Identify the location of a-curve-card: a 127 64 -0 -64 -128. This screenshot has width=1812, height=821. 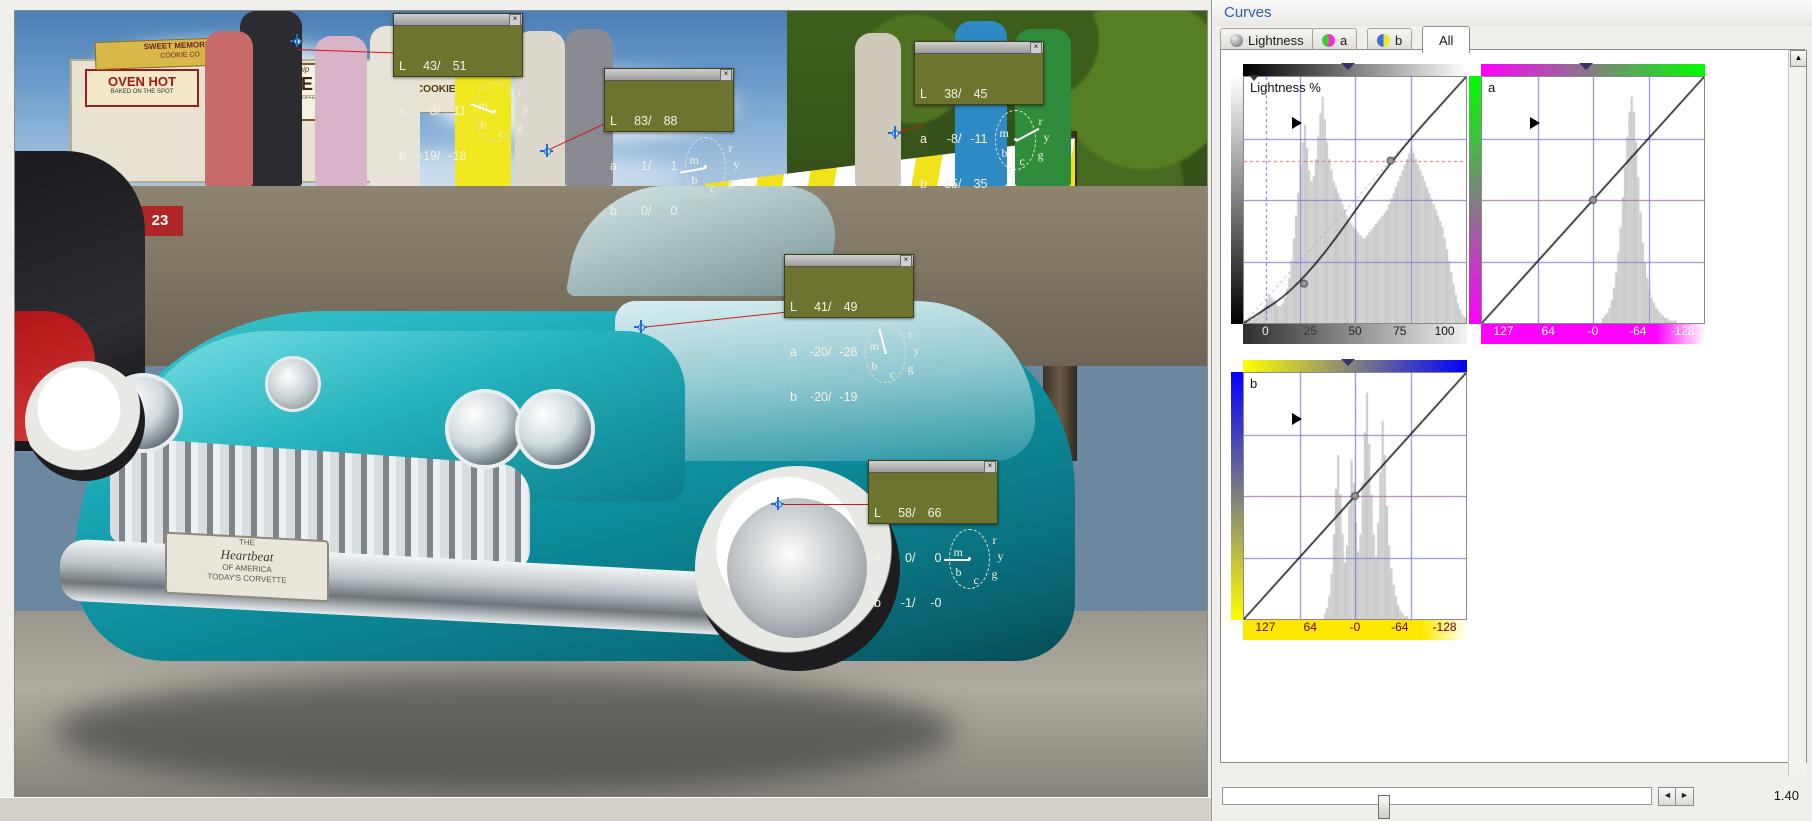
(1587, 205).